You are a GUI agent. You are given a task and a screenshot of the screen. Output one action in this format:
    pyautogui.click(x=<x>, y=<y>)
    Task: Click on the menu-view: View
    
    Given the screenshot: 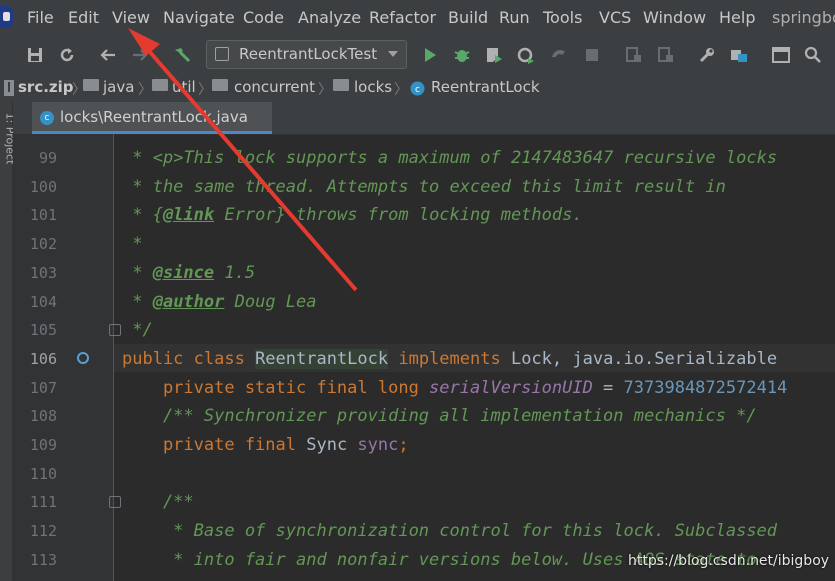 What is the action you would take?
    pyautogui.click(x=131, y=18)
    